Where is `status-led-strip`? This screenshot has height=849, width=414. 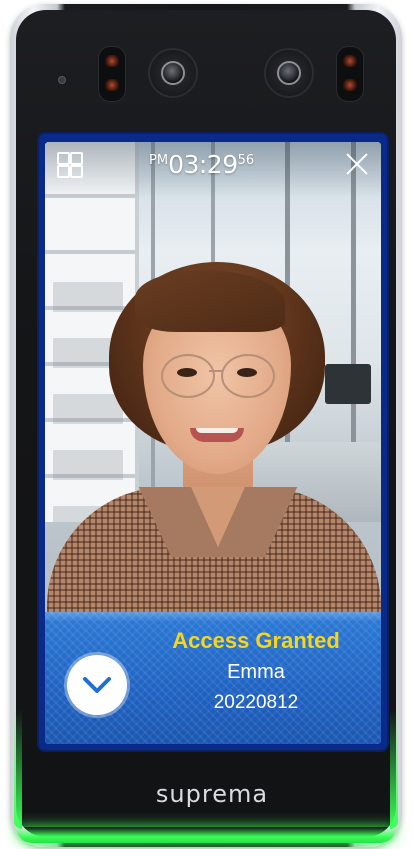 status-led-strip is located at coordinates (206, 835).